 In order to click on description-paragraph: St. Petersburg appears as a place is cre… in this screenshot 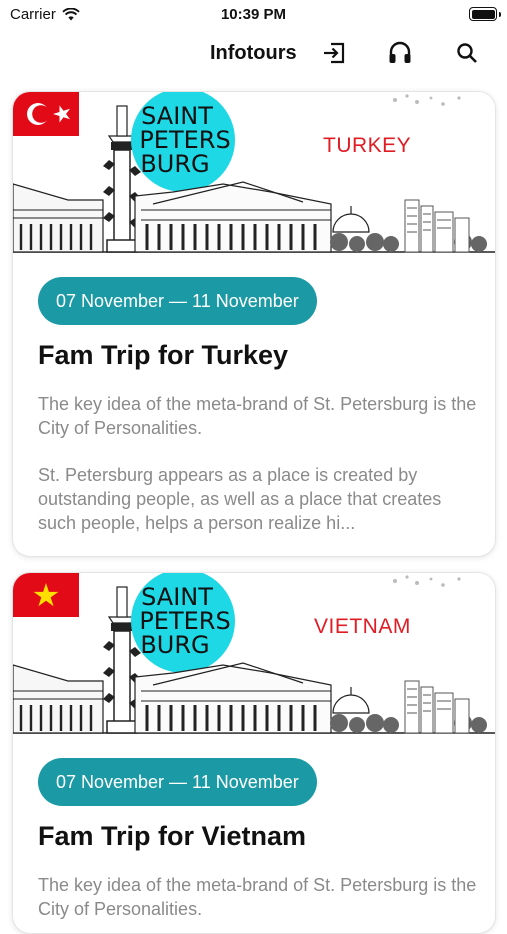, I will do `click(240, 499)`.